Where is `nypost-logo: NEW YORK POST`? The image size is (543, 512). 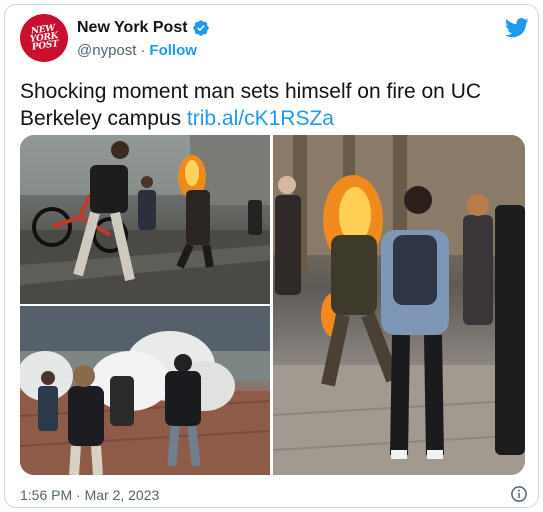 nypost-logo: NEW YORK POST is located at coordinates (44, 38).